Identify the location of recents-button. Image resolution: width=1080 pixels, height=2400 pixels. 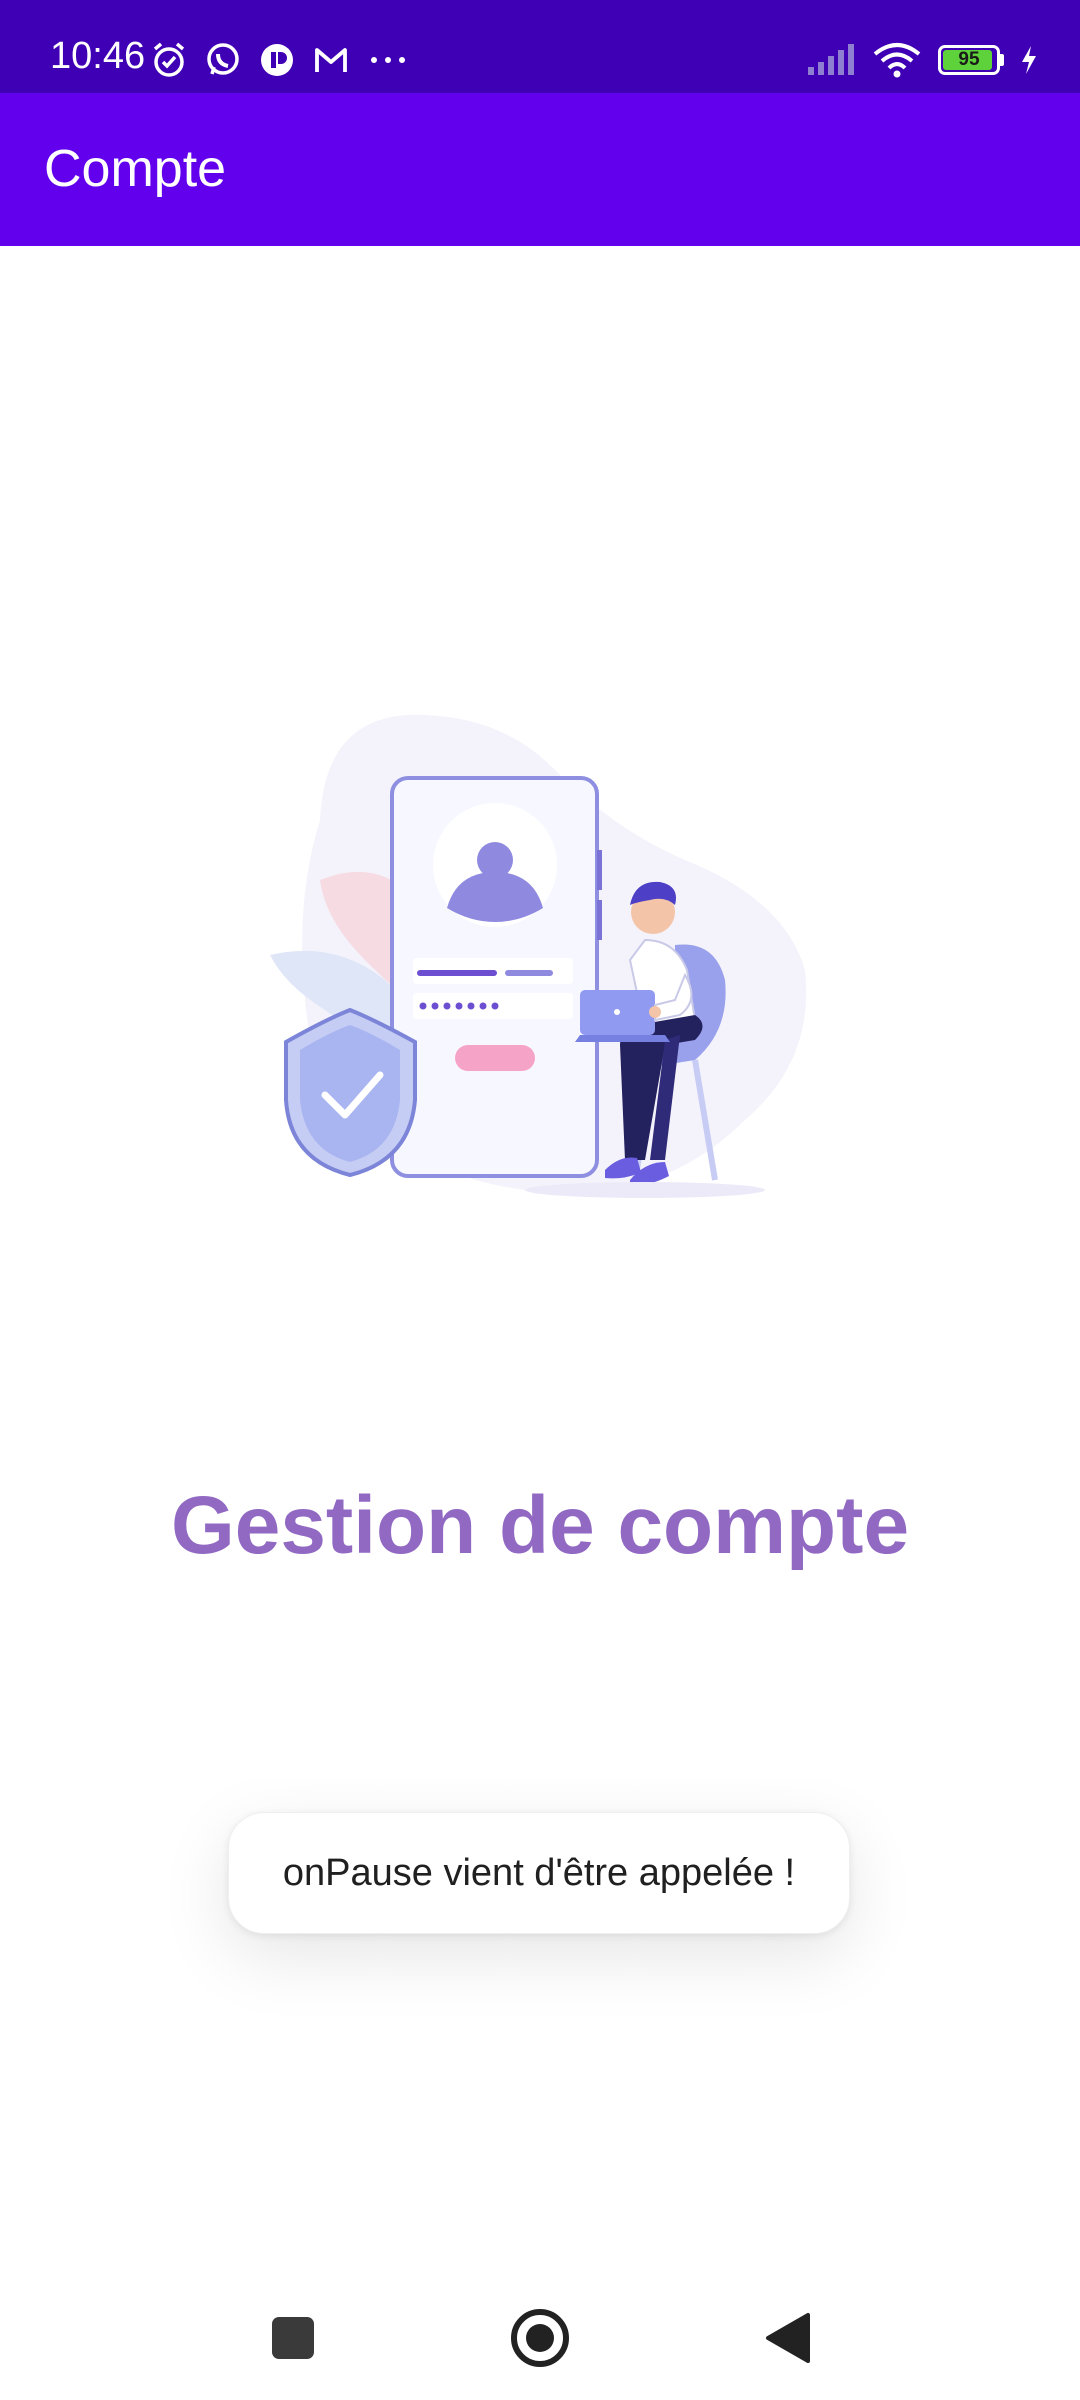
(293, 2338).